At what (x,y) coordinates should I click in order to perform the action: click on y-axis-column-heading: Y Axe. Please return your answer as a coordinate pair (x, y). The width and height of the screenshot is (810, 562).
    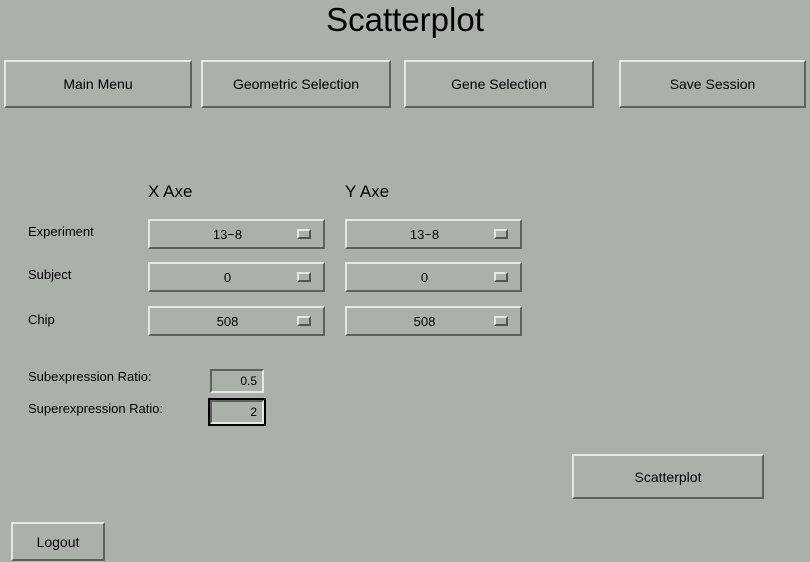
    Looking at the image, I should click on (367, 191).